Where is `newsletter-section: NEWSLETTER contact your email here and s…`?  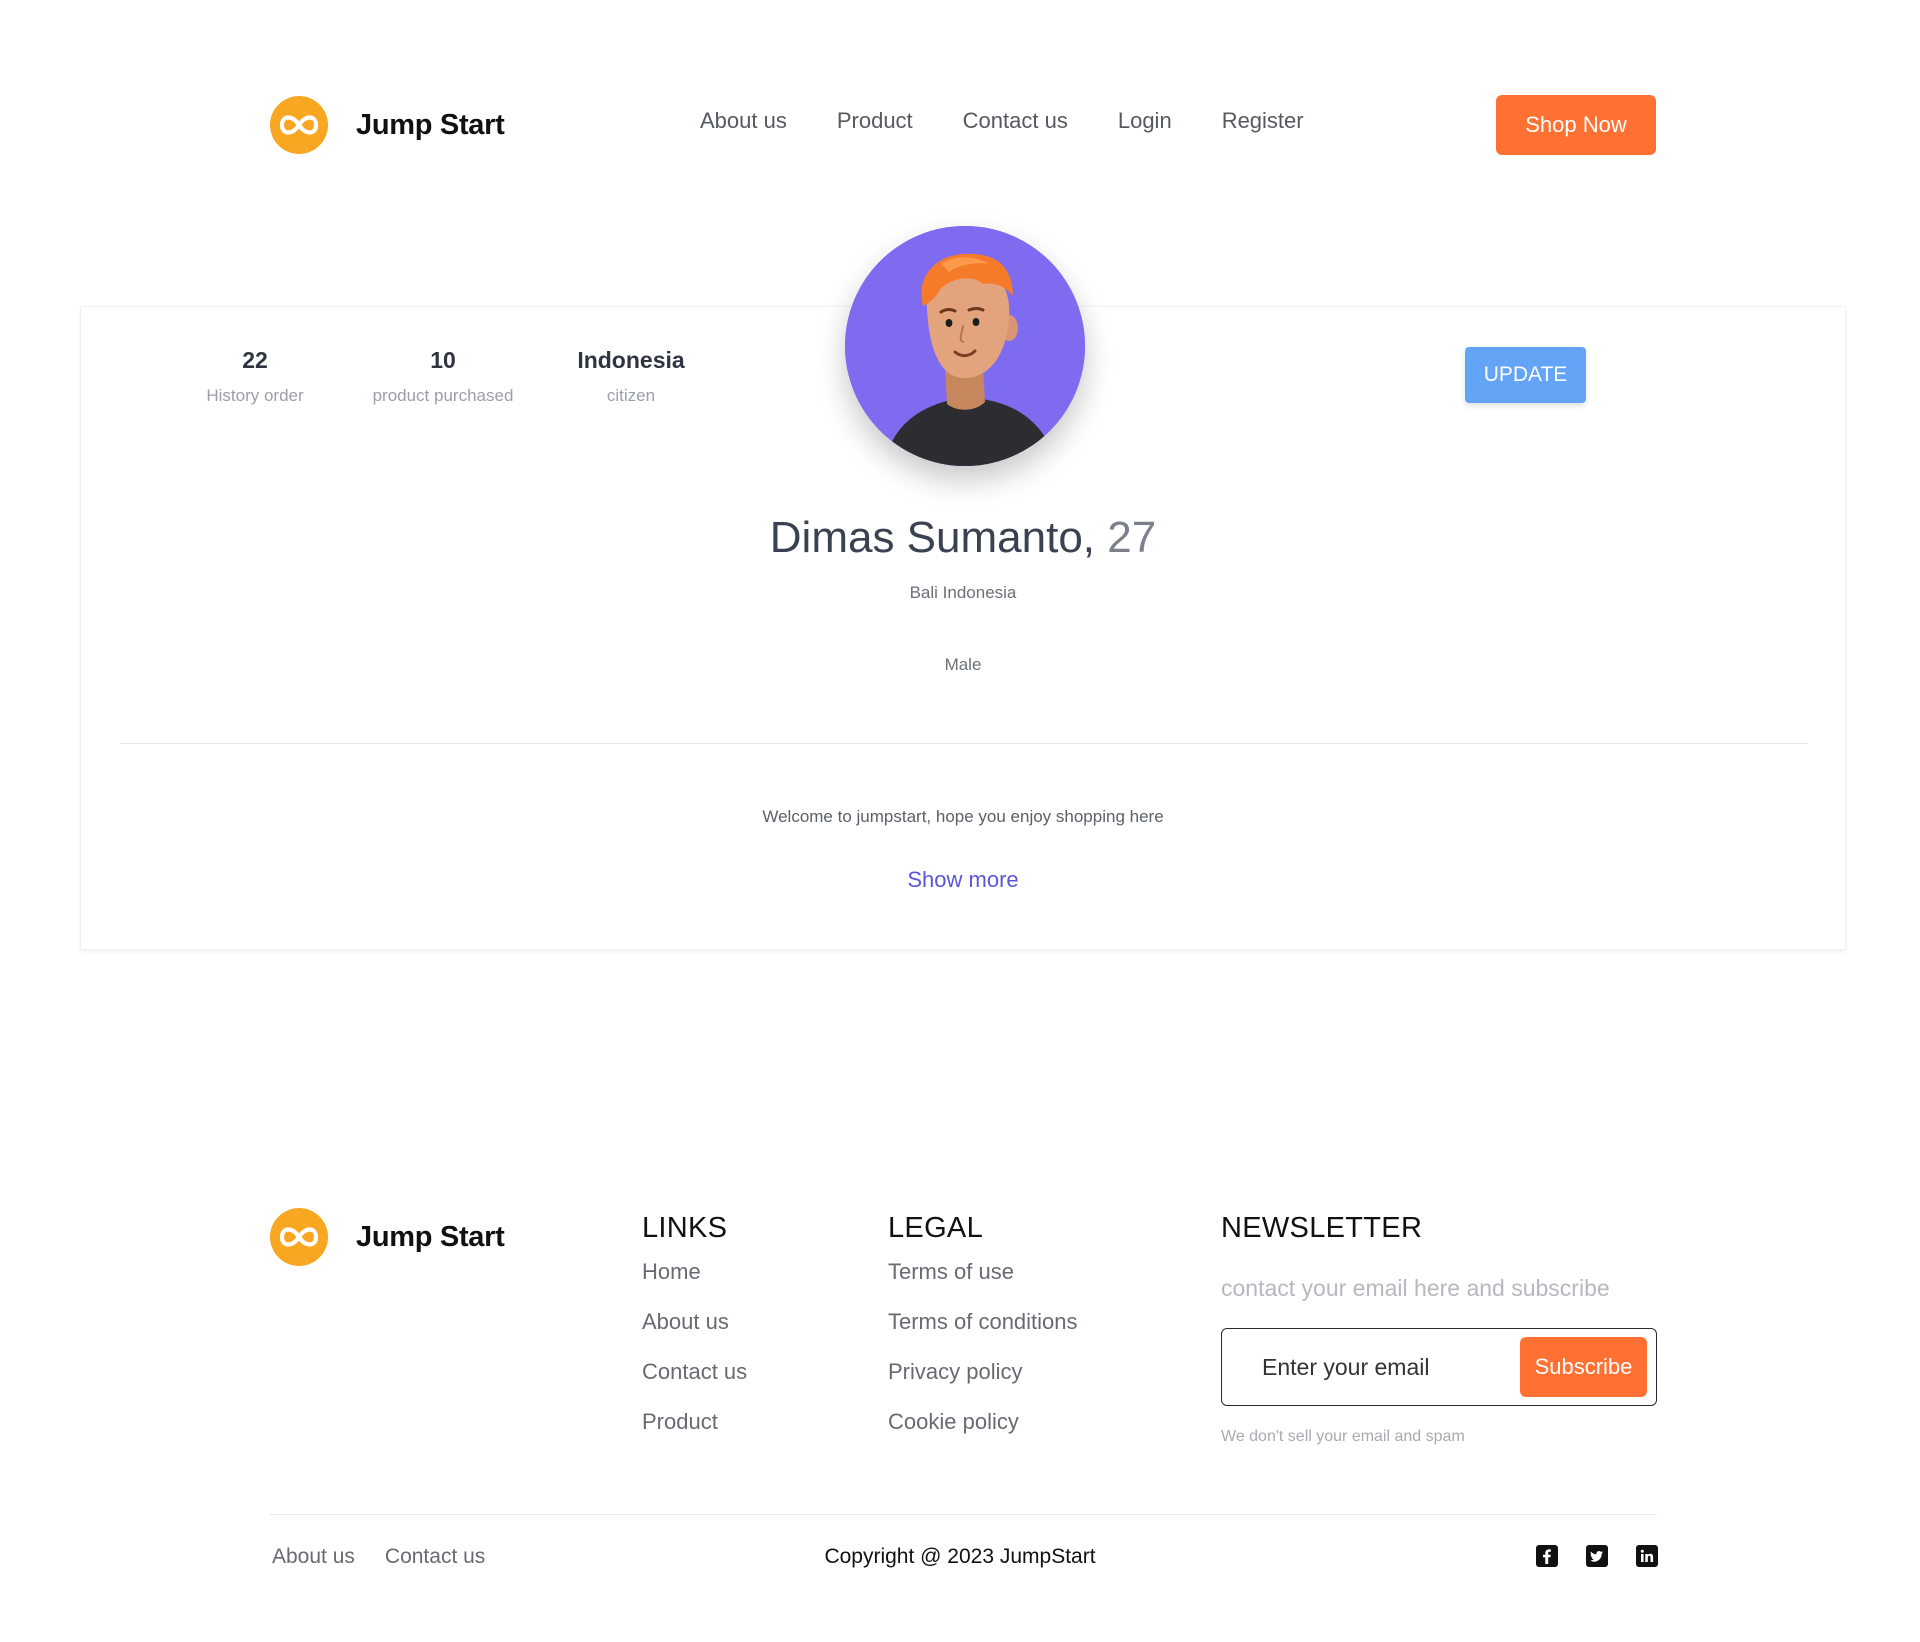
newsletter-section: NEWSLETTER contact your email here and s… is located at coordinates (1439, 1329).